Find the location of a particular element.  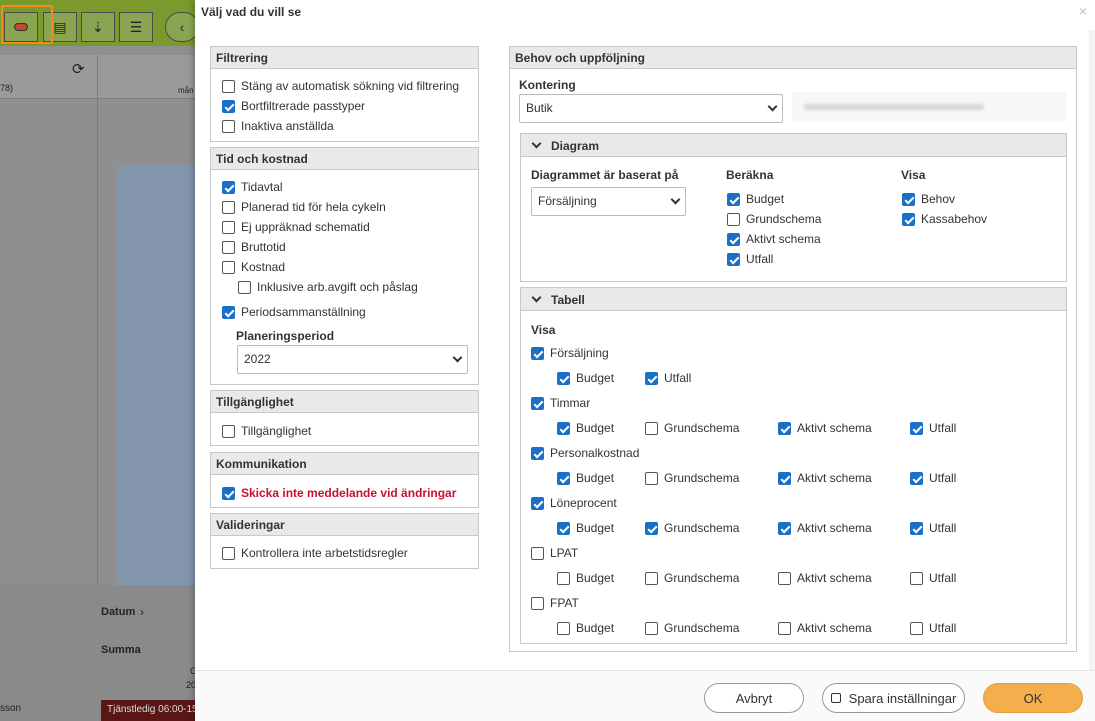

tabell-sub-checkbox-2-2-label: Aktivt schema is located at coordinates (834, 478).